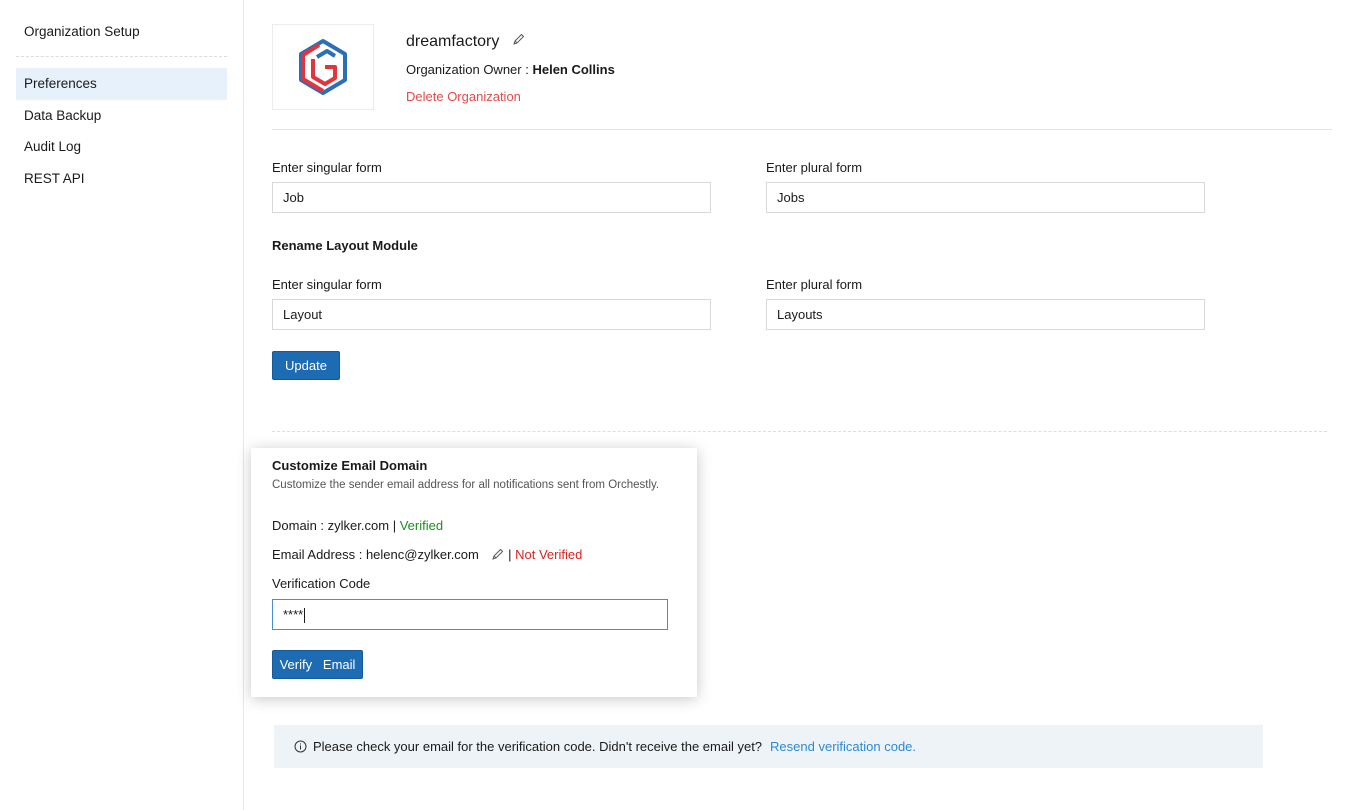  I want to click on org-name-text: dreamfactory, so click(453, 42).